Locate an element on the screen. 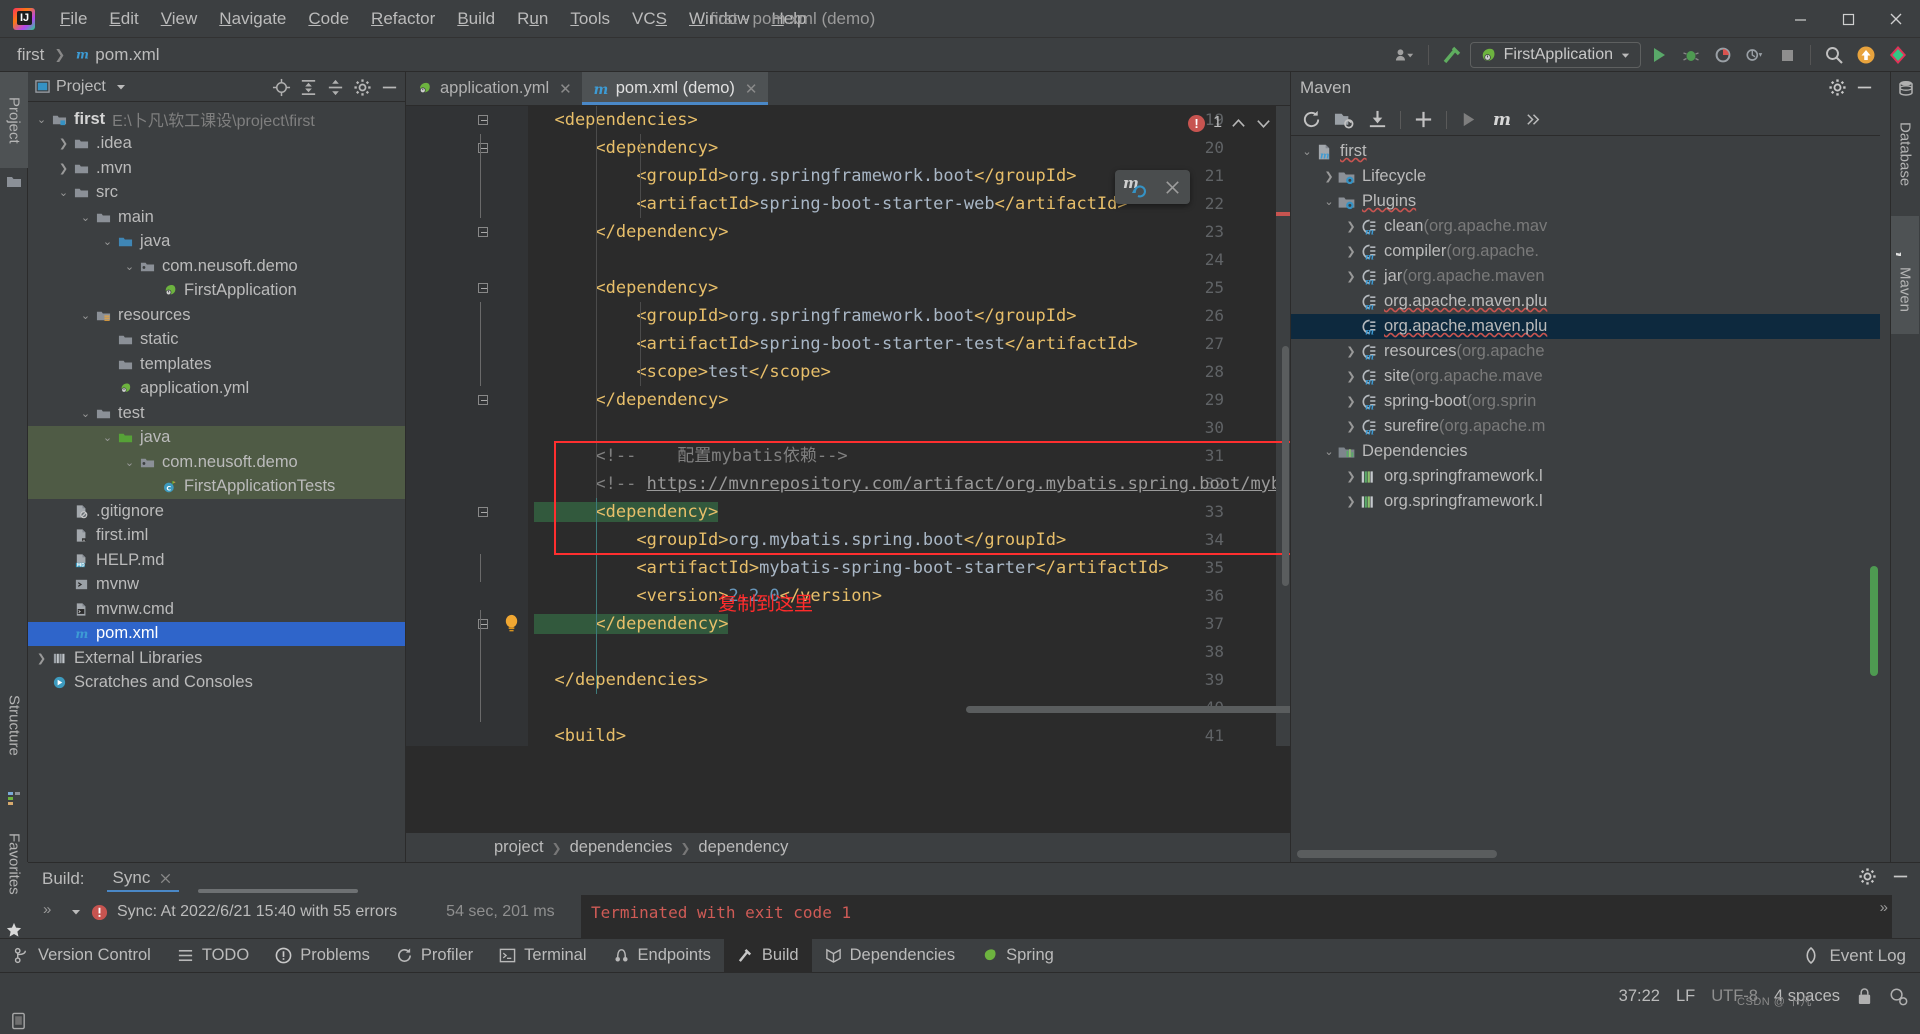 This screenshot has width=1920, height=1034. project-tree-row: first.iml is located at coordinates (216, 536).